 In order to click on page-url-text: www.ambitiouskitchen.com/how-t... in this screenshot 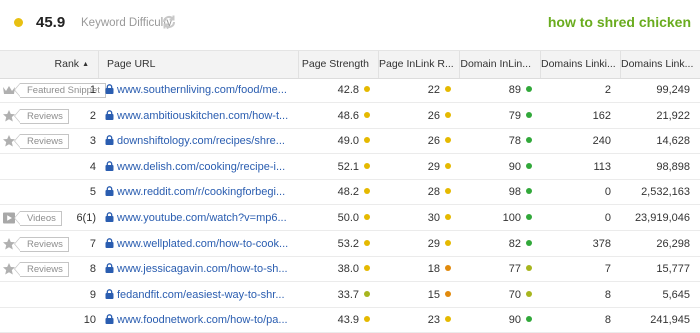, I will do `click(203, 115)`.